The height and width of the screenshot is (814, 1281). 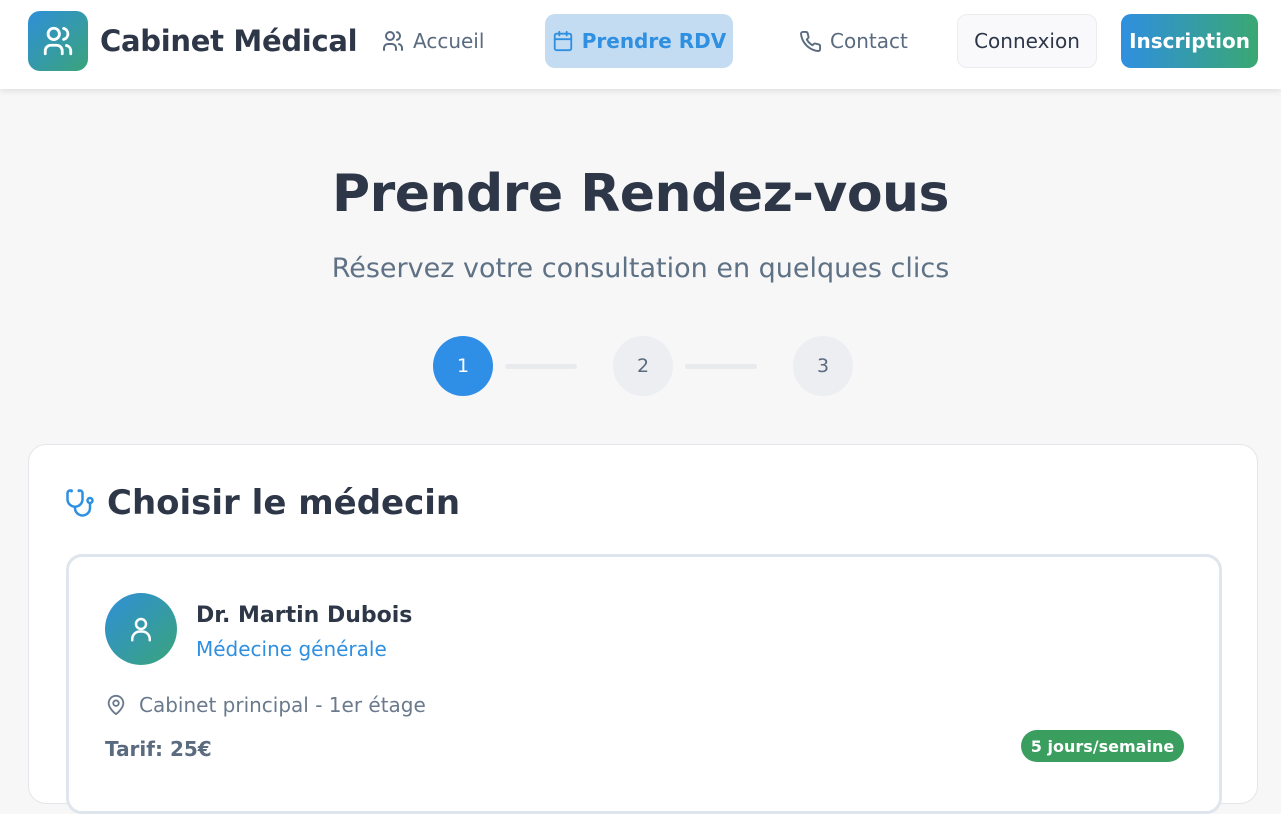 I want to click on doctor-location: Cabinet principal - 1er étage, so click(x=265, y=705).